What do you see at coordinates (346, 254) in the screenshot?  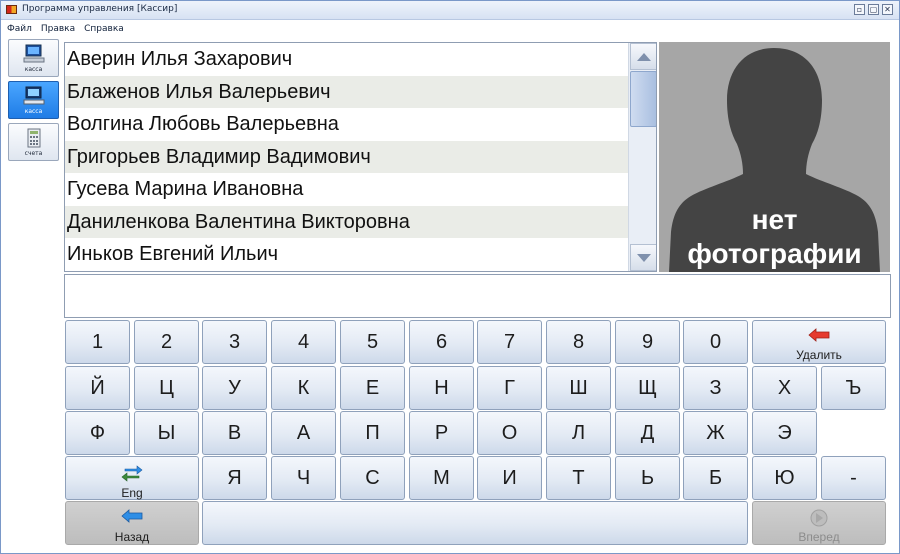 I see `list-item: Иньков Евгений Ильич` at bounding box center [346, 254].